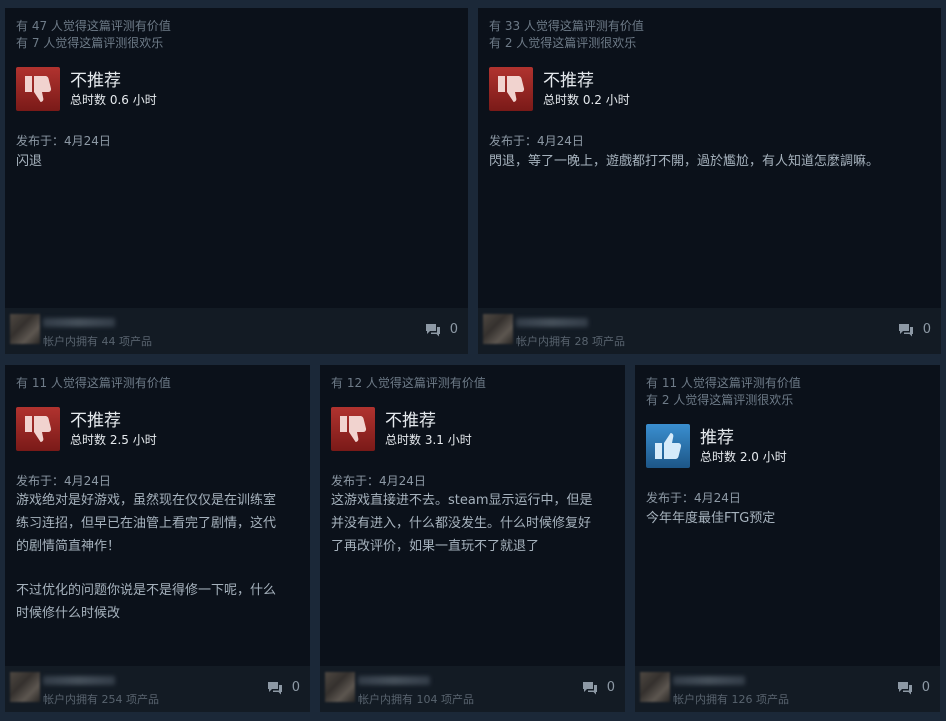 The height and width of the screenshot is (721, 946). I want to click on review-verdict: 不推荐 总时数 0.2 小时, so click(559, 89).